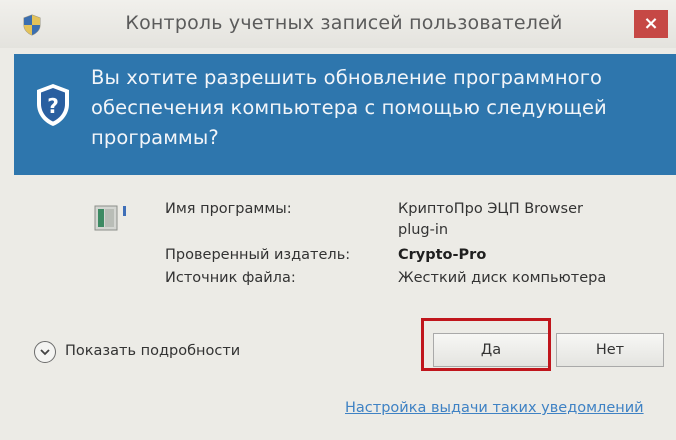 The height and width of the screenshot is (440, 676). I want to click on program-name-line-1: КриптоПро ЭЦП Browser, so click(490, 209).